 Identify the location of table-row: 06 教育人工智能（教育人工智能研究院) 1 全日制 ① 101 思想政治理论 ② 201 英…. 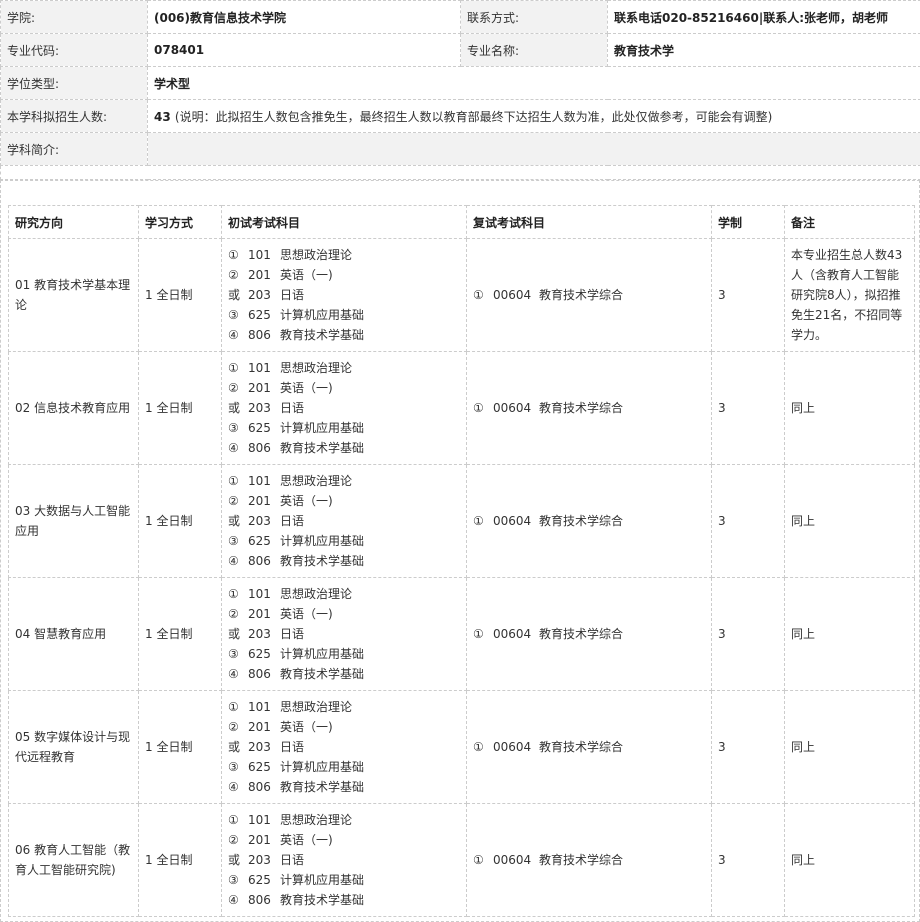
(461, 860).